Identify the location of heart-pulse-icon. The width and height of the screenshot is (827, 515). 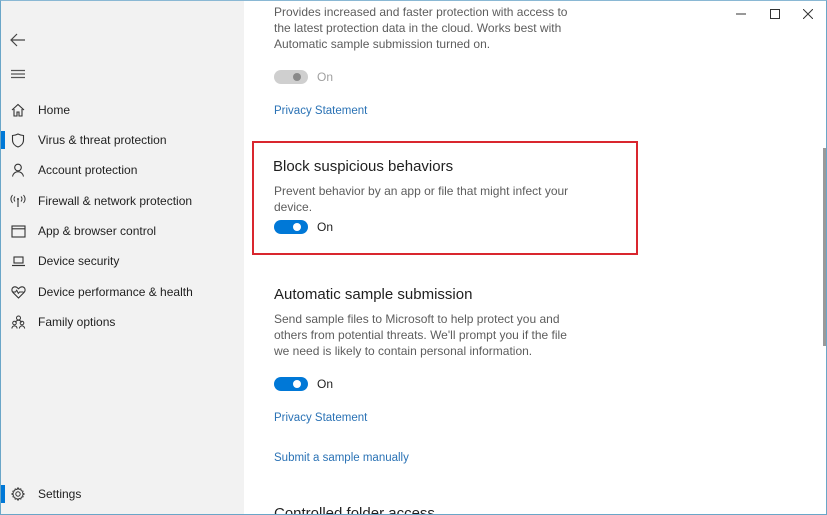
(18, 292).